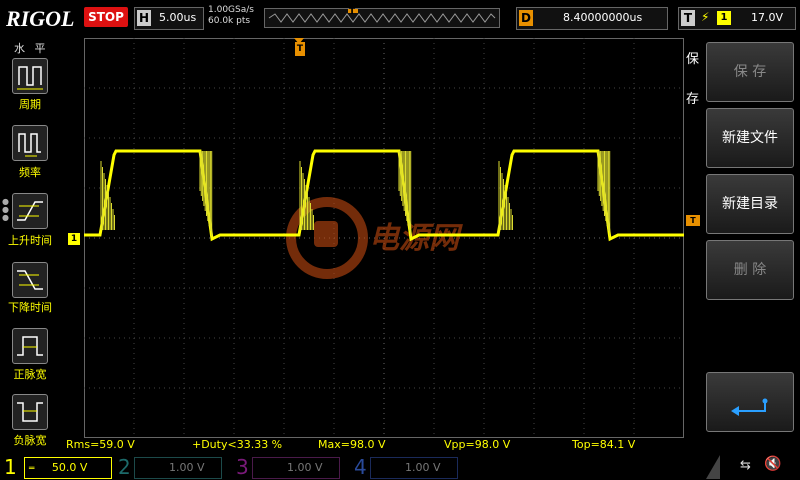  What do you see at coordinates (30, 211) in the screenshot?
I see `rise-time-icon` at bounding box center [30, 211].